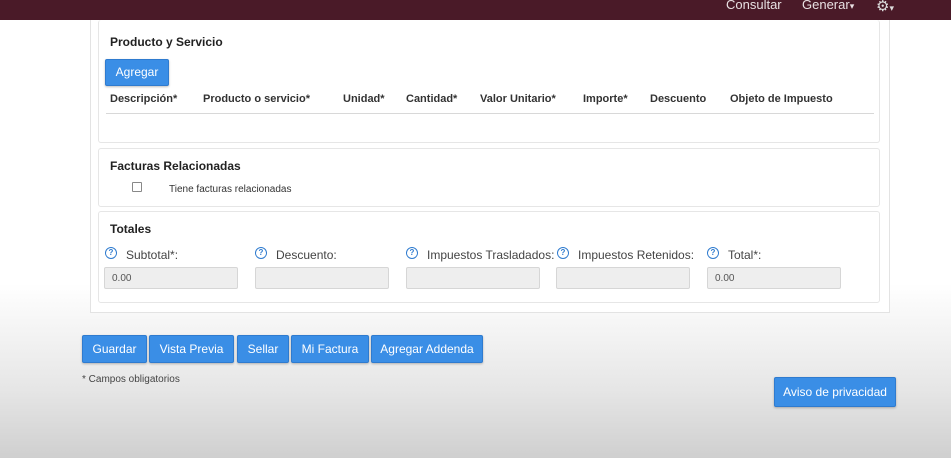 The height and width of the screenshot is (458, 951). I want to click on sellar-button: Sellar, so click(263, 349).